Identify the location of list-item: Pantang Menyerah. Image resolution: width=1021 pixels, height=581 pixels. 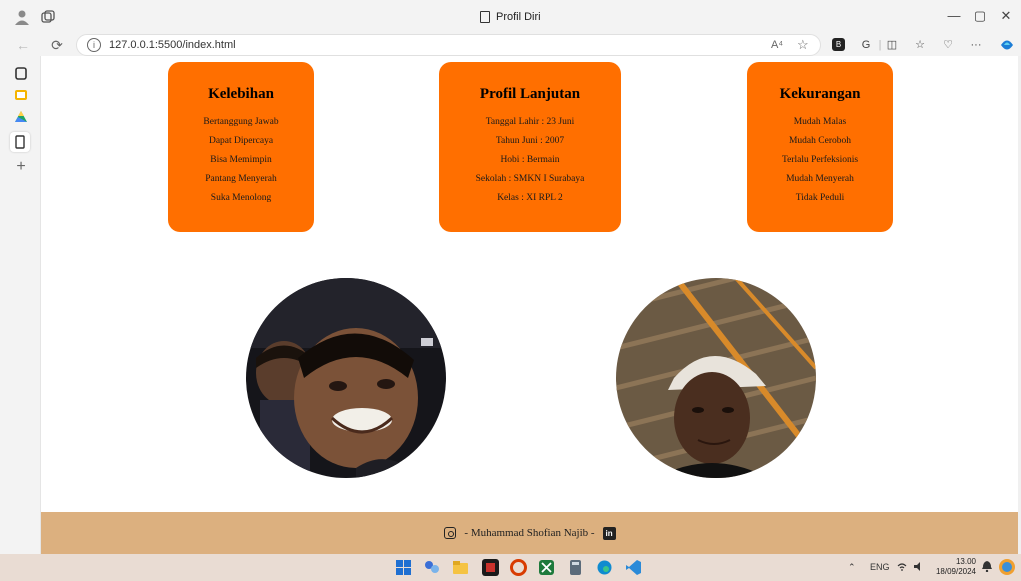
(241, 179).